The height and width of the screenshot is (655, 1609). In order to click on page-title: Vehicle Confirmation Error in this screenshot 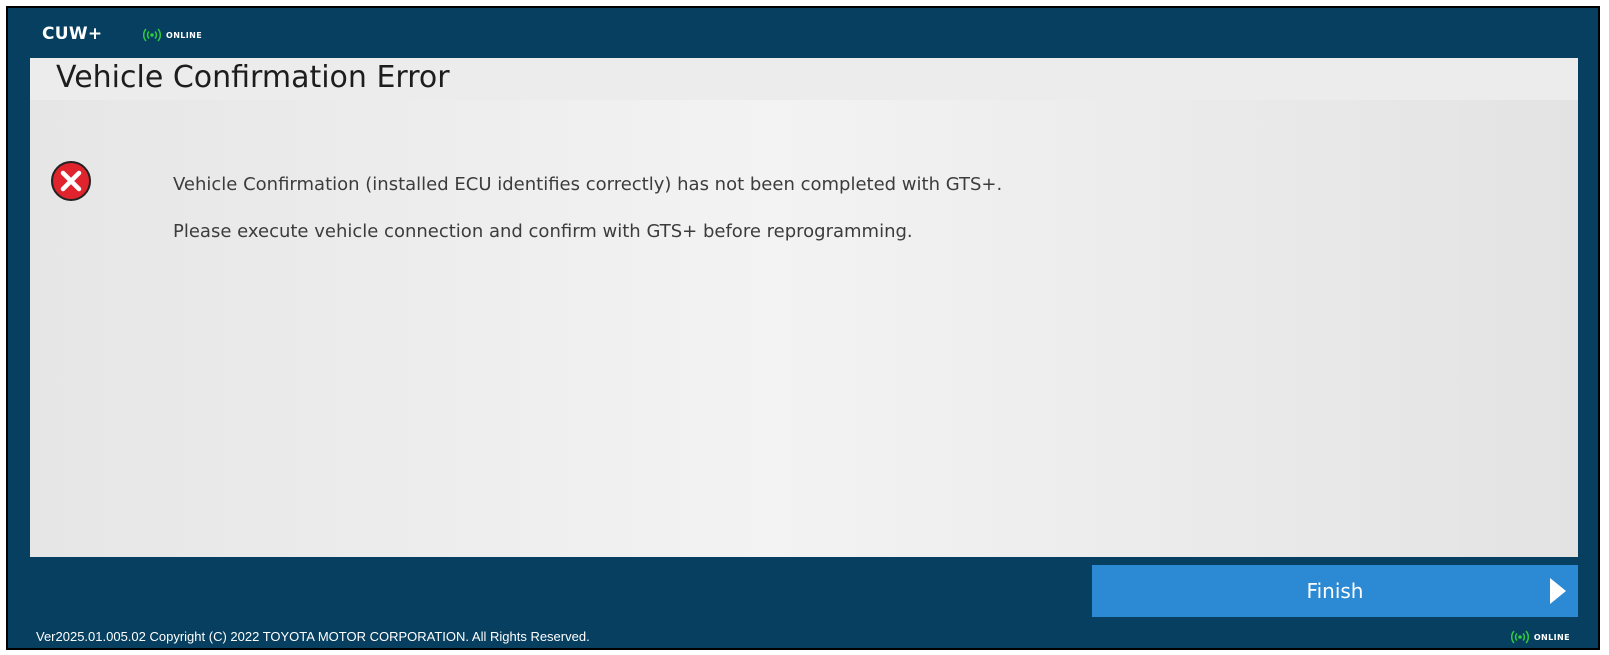, I will do `click(253, 77)`.